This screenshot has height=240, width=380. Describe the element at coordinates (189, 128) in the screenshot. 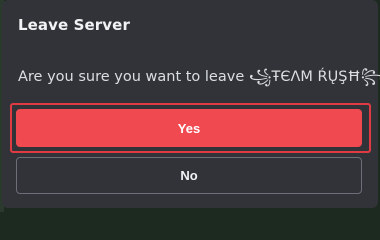

I see `yes-button: Yes` at that location.